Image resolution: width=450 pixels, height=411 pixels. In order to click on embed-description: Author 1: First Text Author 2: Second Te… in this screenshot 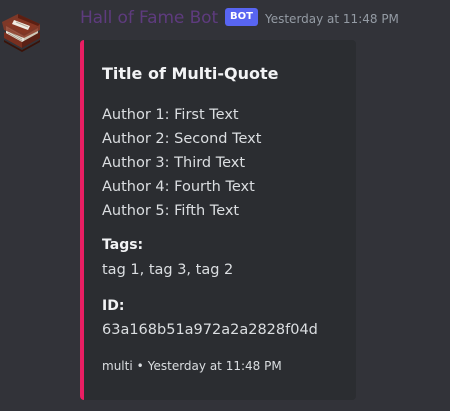, I will do `click(181, 163)`.